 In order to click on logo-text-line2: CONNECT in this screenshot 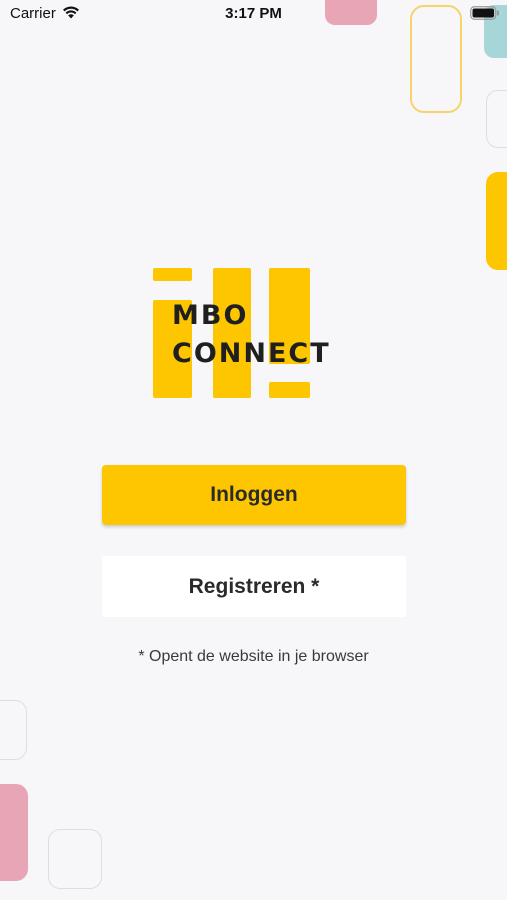, I will do `click(251, 353)`.